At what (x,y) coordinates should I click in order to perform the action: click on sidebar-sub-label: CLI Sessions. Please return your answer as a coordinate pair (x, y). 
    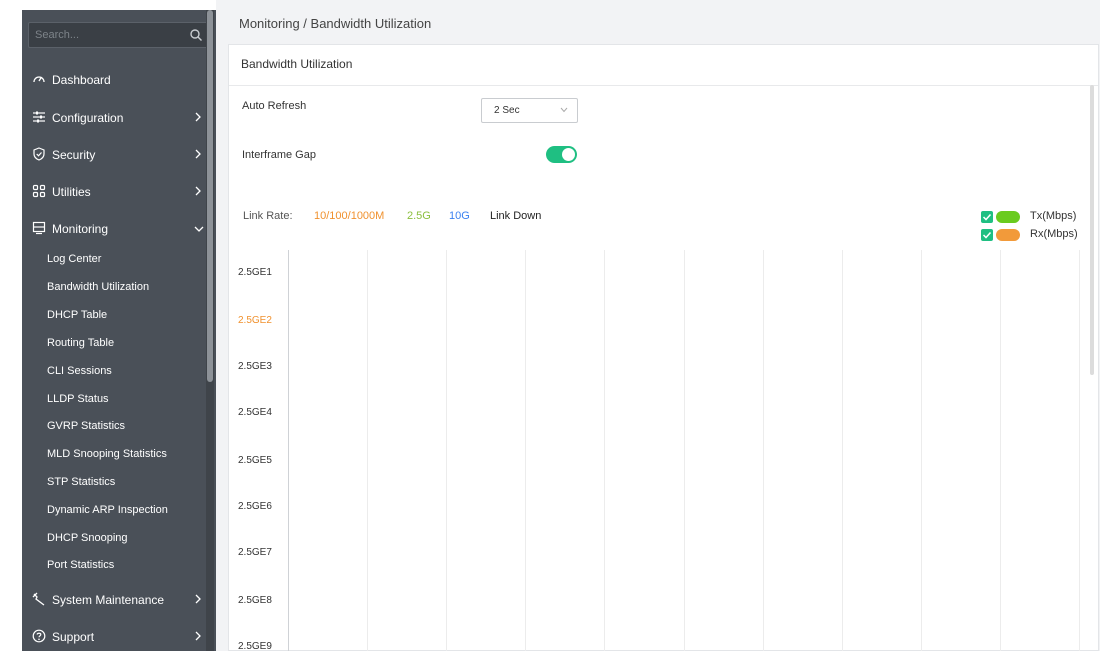
    Looking at the image, I should click on (79, 371).